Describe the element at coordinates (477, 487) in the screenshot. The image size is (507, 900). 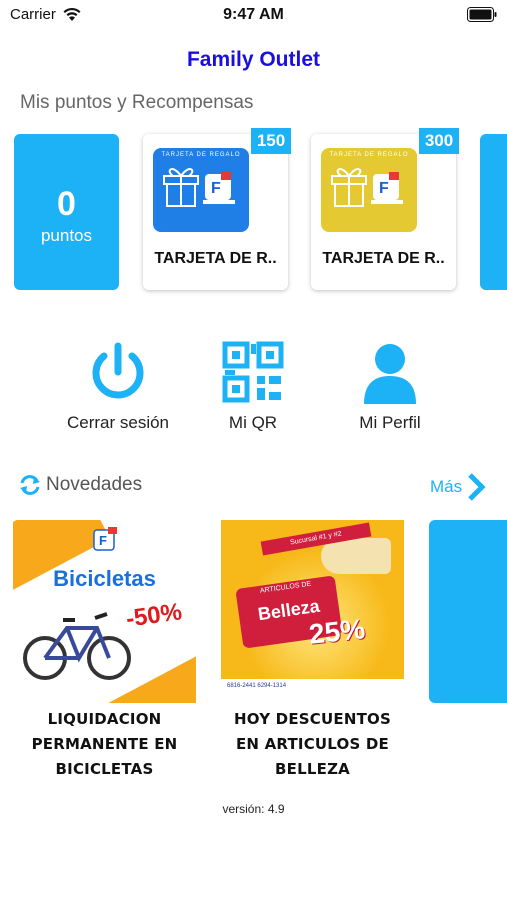
I see `chevron-right-icon` at that location.